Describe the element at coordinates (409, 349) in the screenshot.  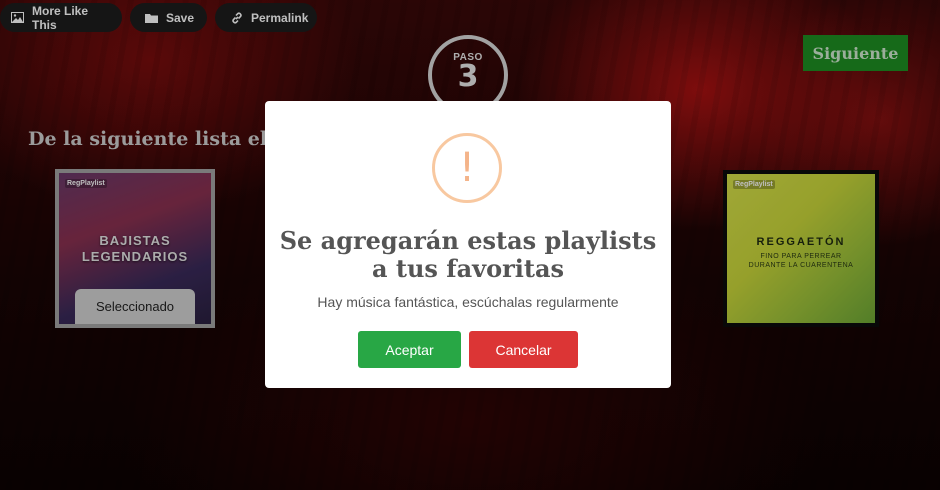
I see `accept-button: Aceptar` at that location.